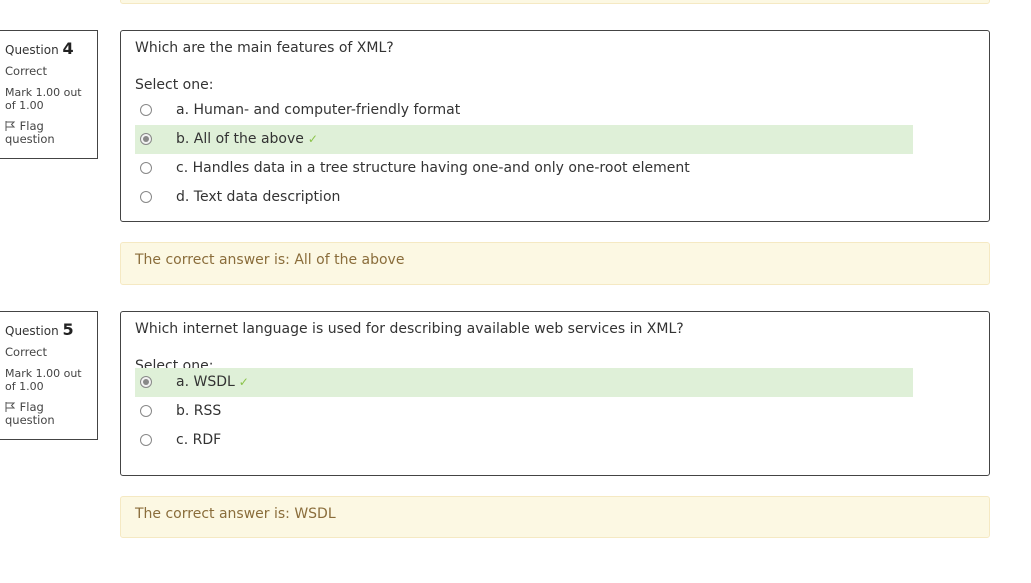 This screenshot has width=1031, height=583. What do you see at coordinates (68, 48) in the screenshot?
I see `question-number-value: 4` at bounding box center [68, 48].